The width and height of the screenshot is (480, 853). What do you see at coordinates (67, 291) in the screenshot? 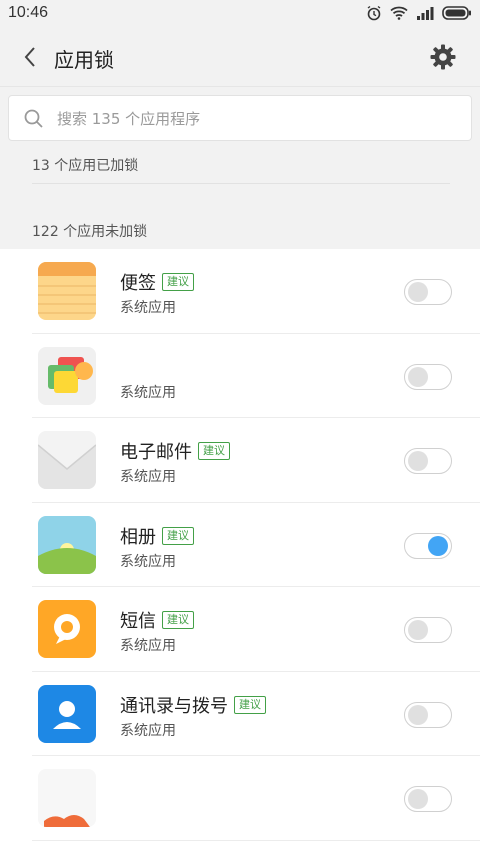
I see `notes-icon` at bounding box center [67, 291].